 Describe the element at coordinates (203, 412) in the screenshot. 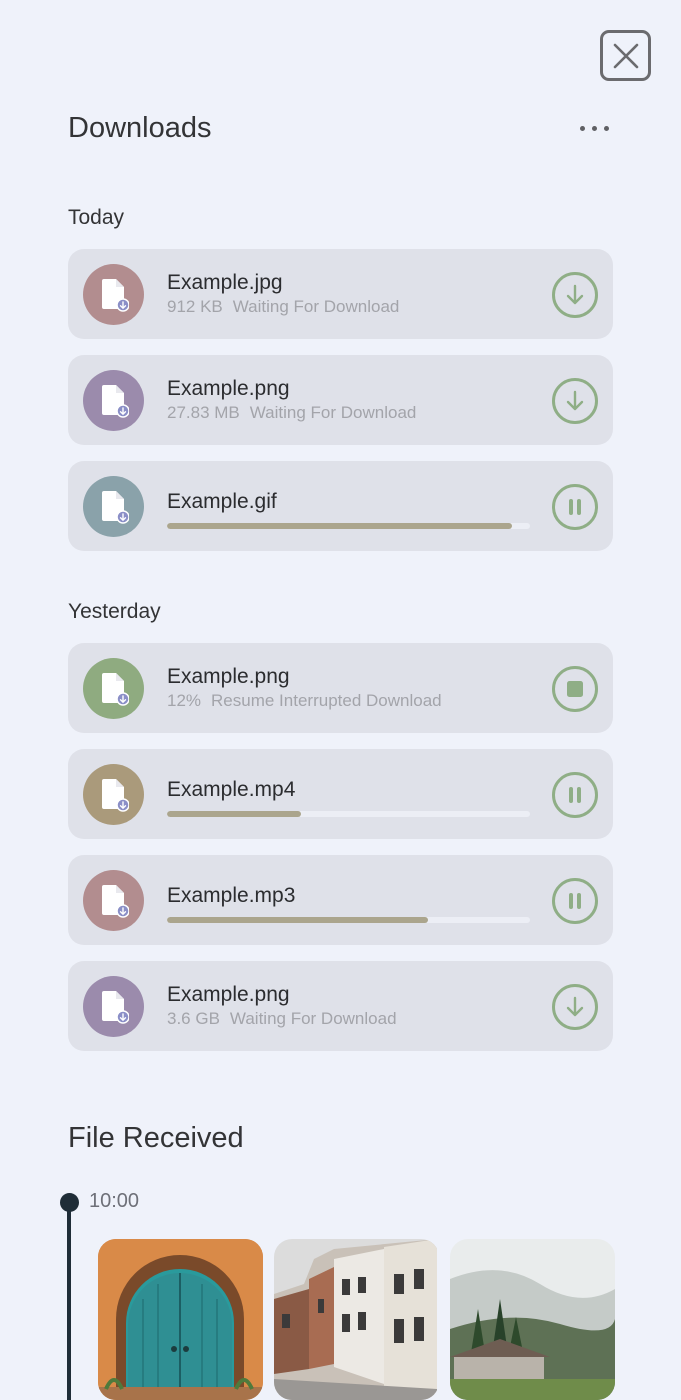

I see `file-size: 27.83 MB` at that location.